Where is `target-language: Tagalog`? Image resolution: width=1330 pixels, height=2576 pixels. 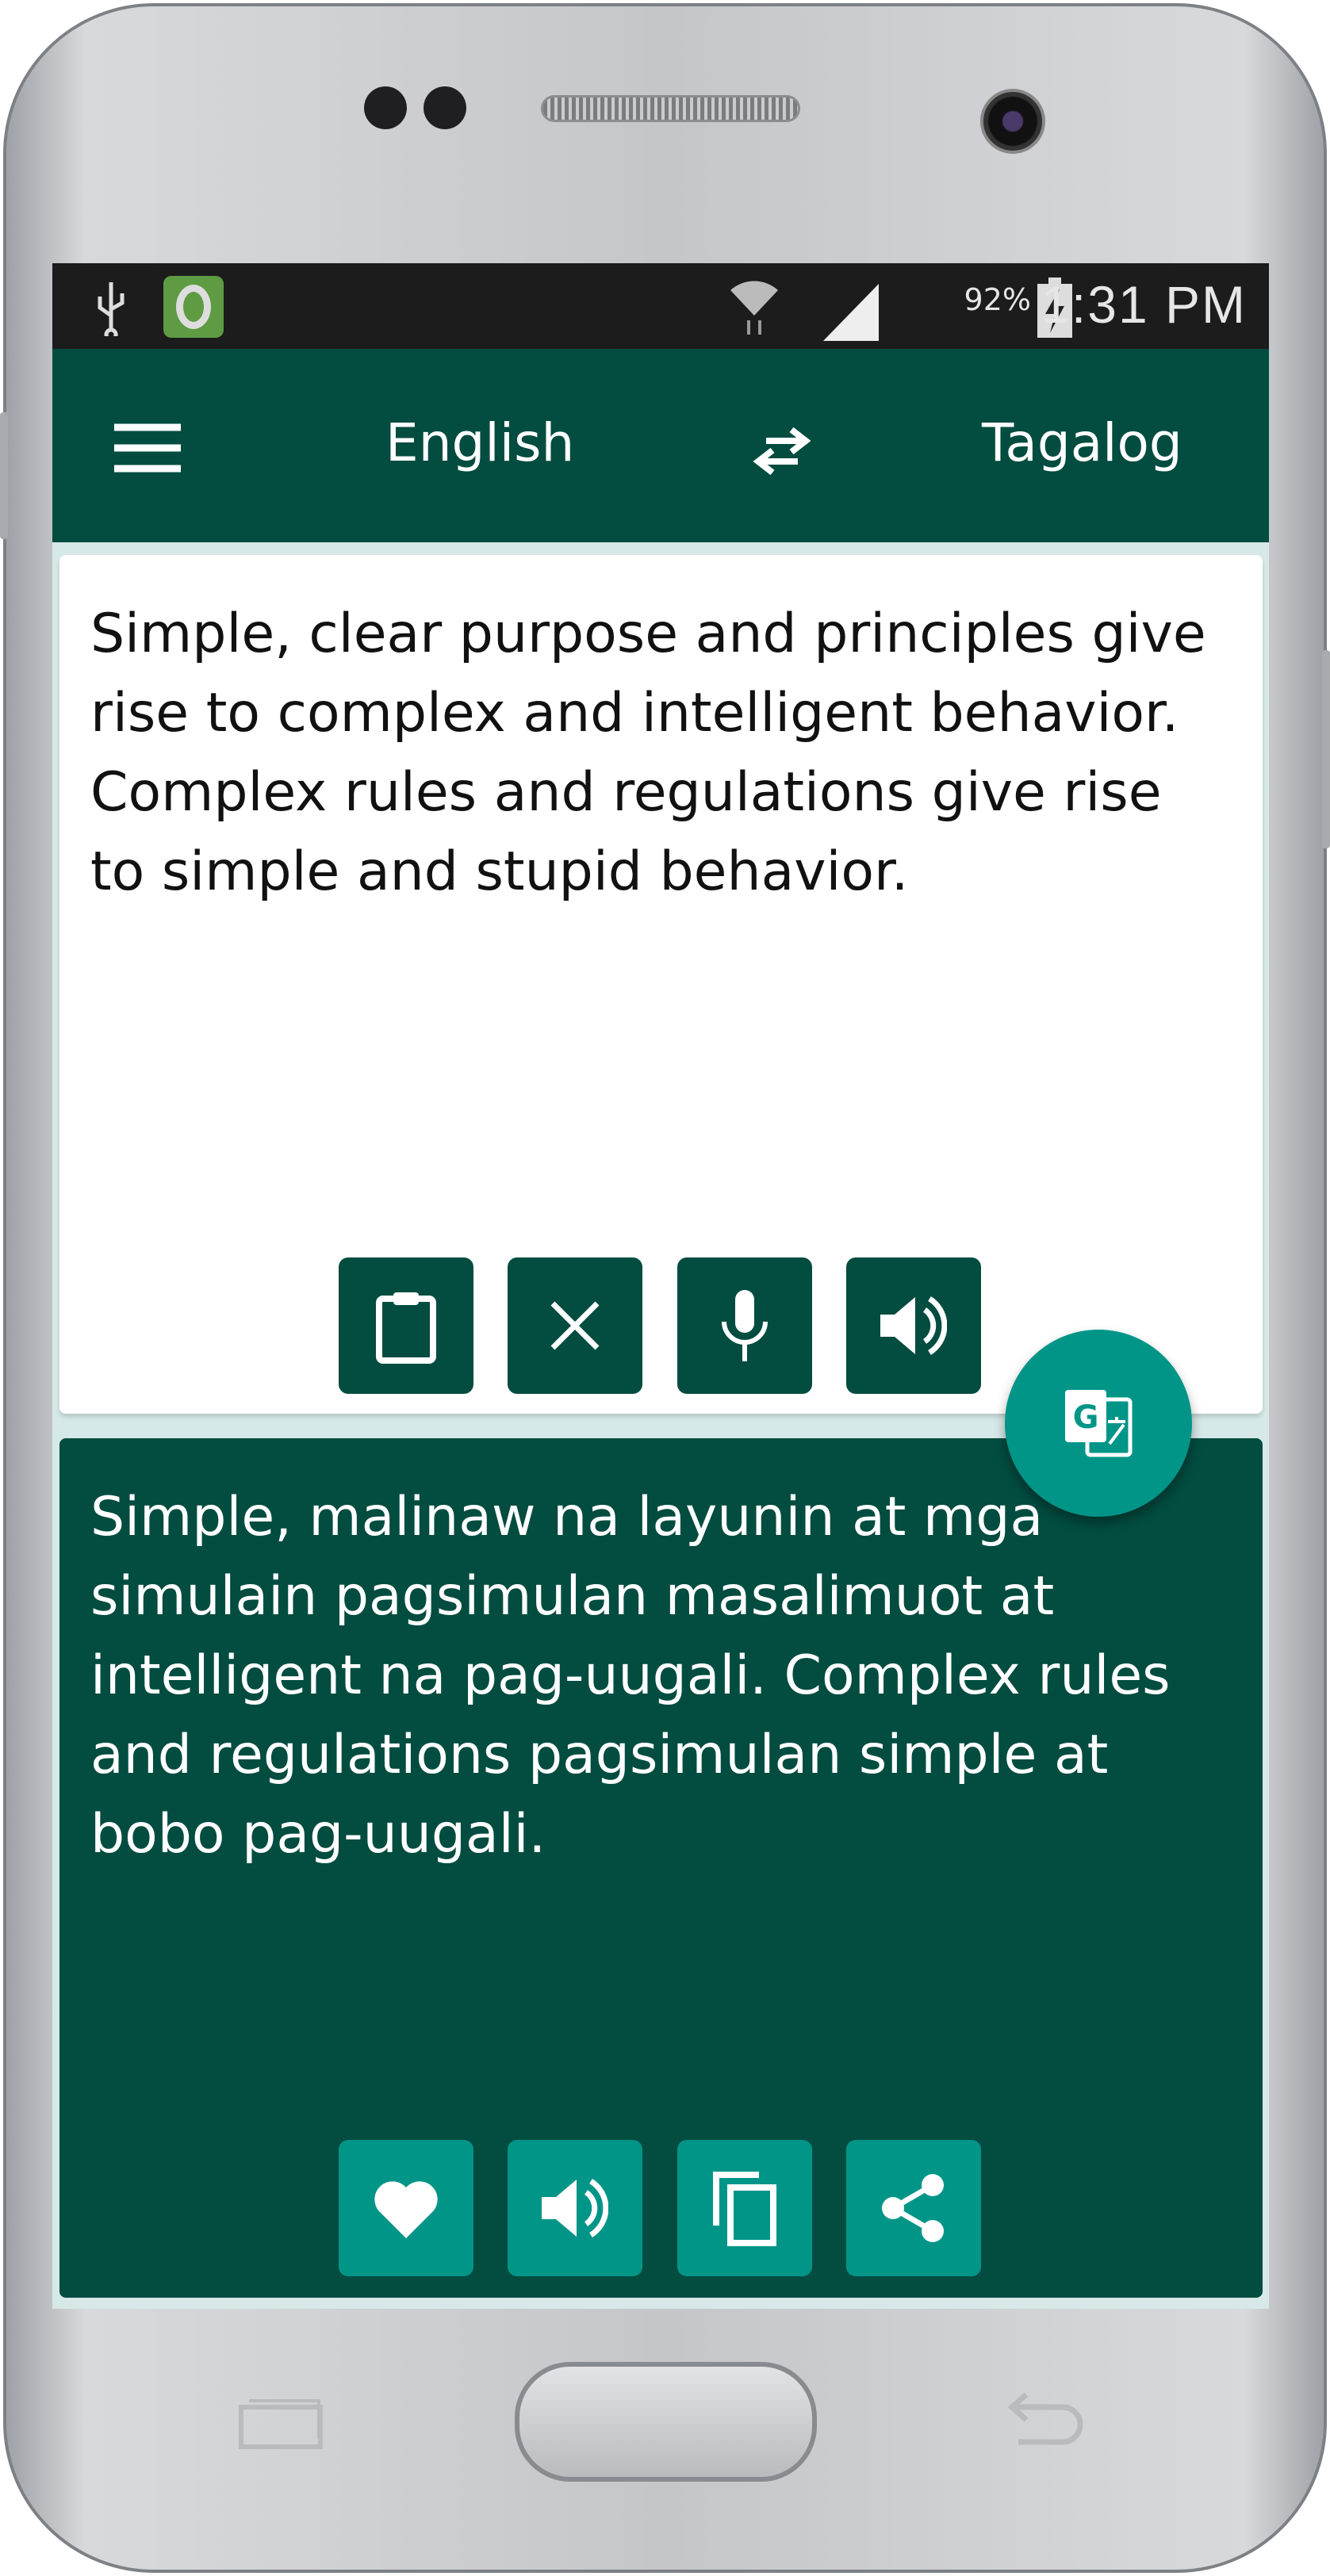
target-language: Tagalog is located at coordinates (1082, 442).